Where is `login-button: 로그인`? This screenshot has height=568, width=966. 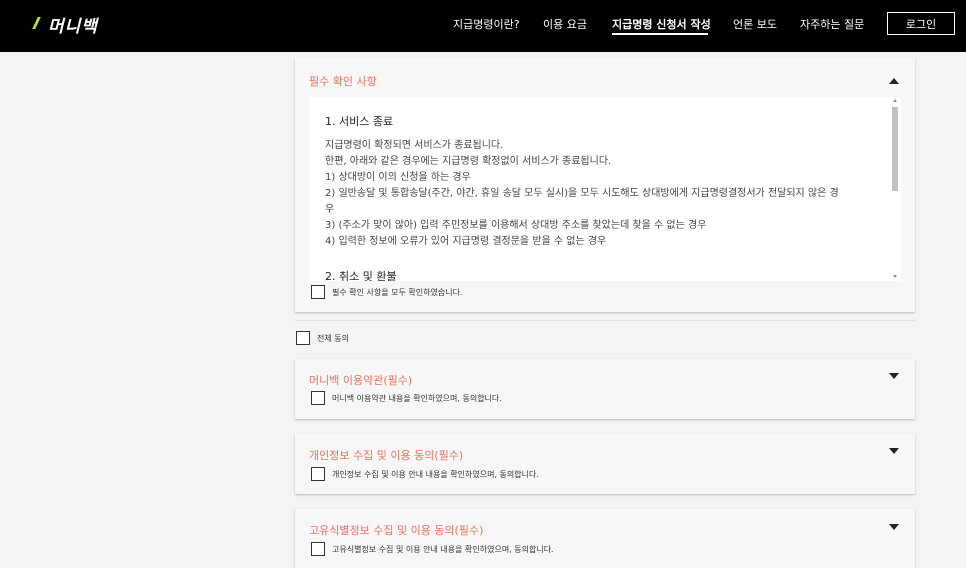 login-button: 로그인 is located at coordinates (921, 23).